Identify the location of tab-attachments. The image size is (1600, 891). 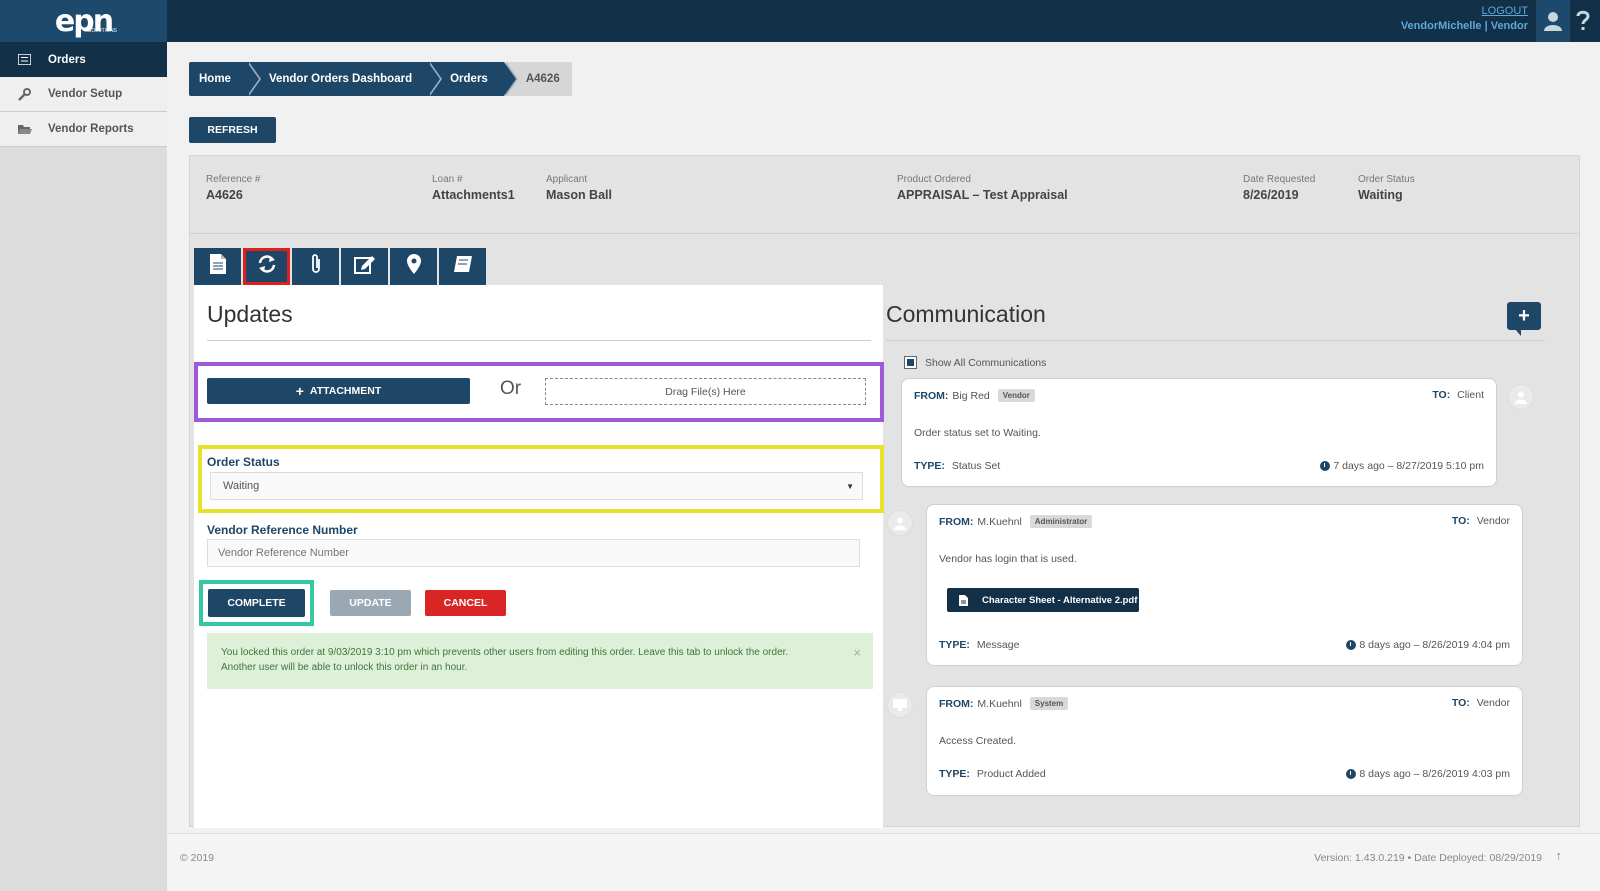
(315, 266).